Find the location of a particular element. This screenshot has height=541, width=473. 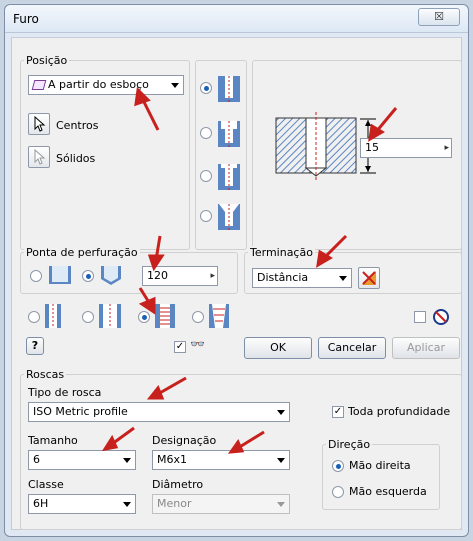

sketch-icon is located at coordinates (39, 85).